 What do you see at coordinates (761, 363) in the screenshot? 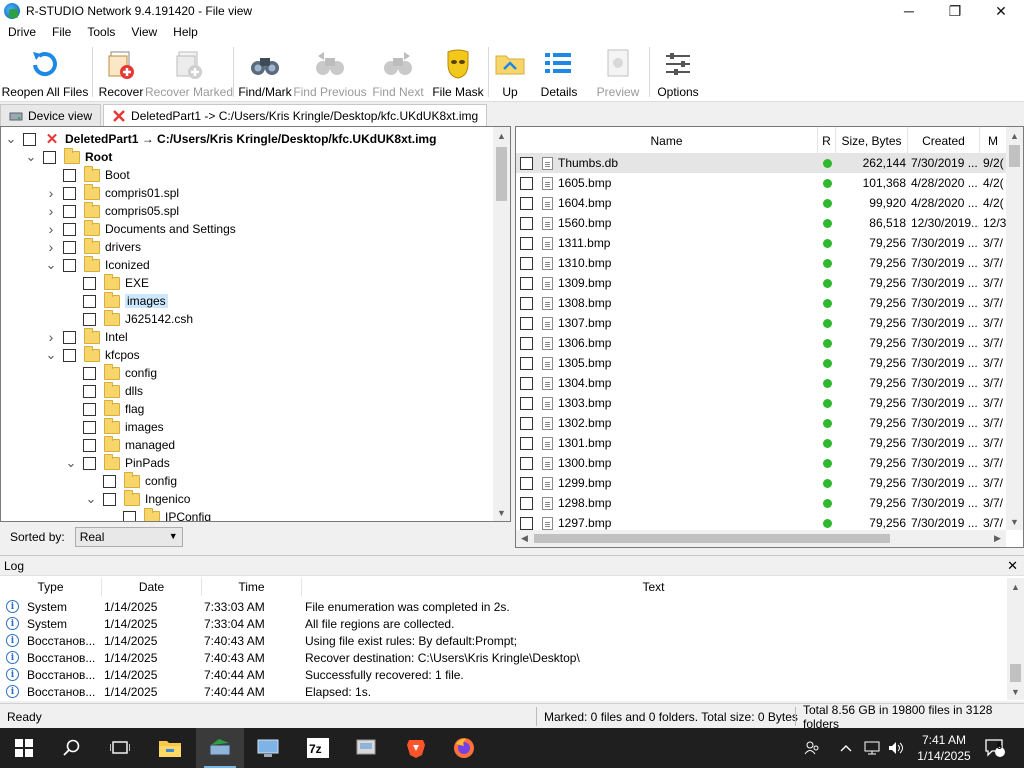
I see `file-row: 1305.bmp 79,256 7/30/2019 ... 3/7/` at bounding box center [761, 363].